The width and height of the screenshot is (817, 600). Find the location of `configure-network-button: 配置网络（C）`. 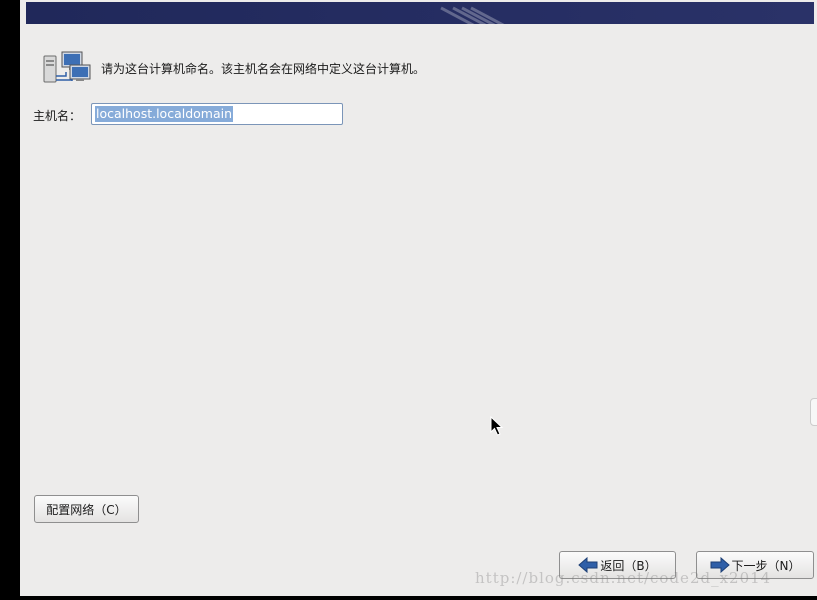

configure-network-button: 配置网络（C） is located at coordinates (86, 509).